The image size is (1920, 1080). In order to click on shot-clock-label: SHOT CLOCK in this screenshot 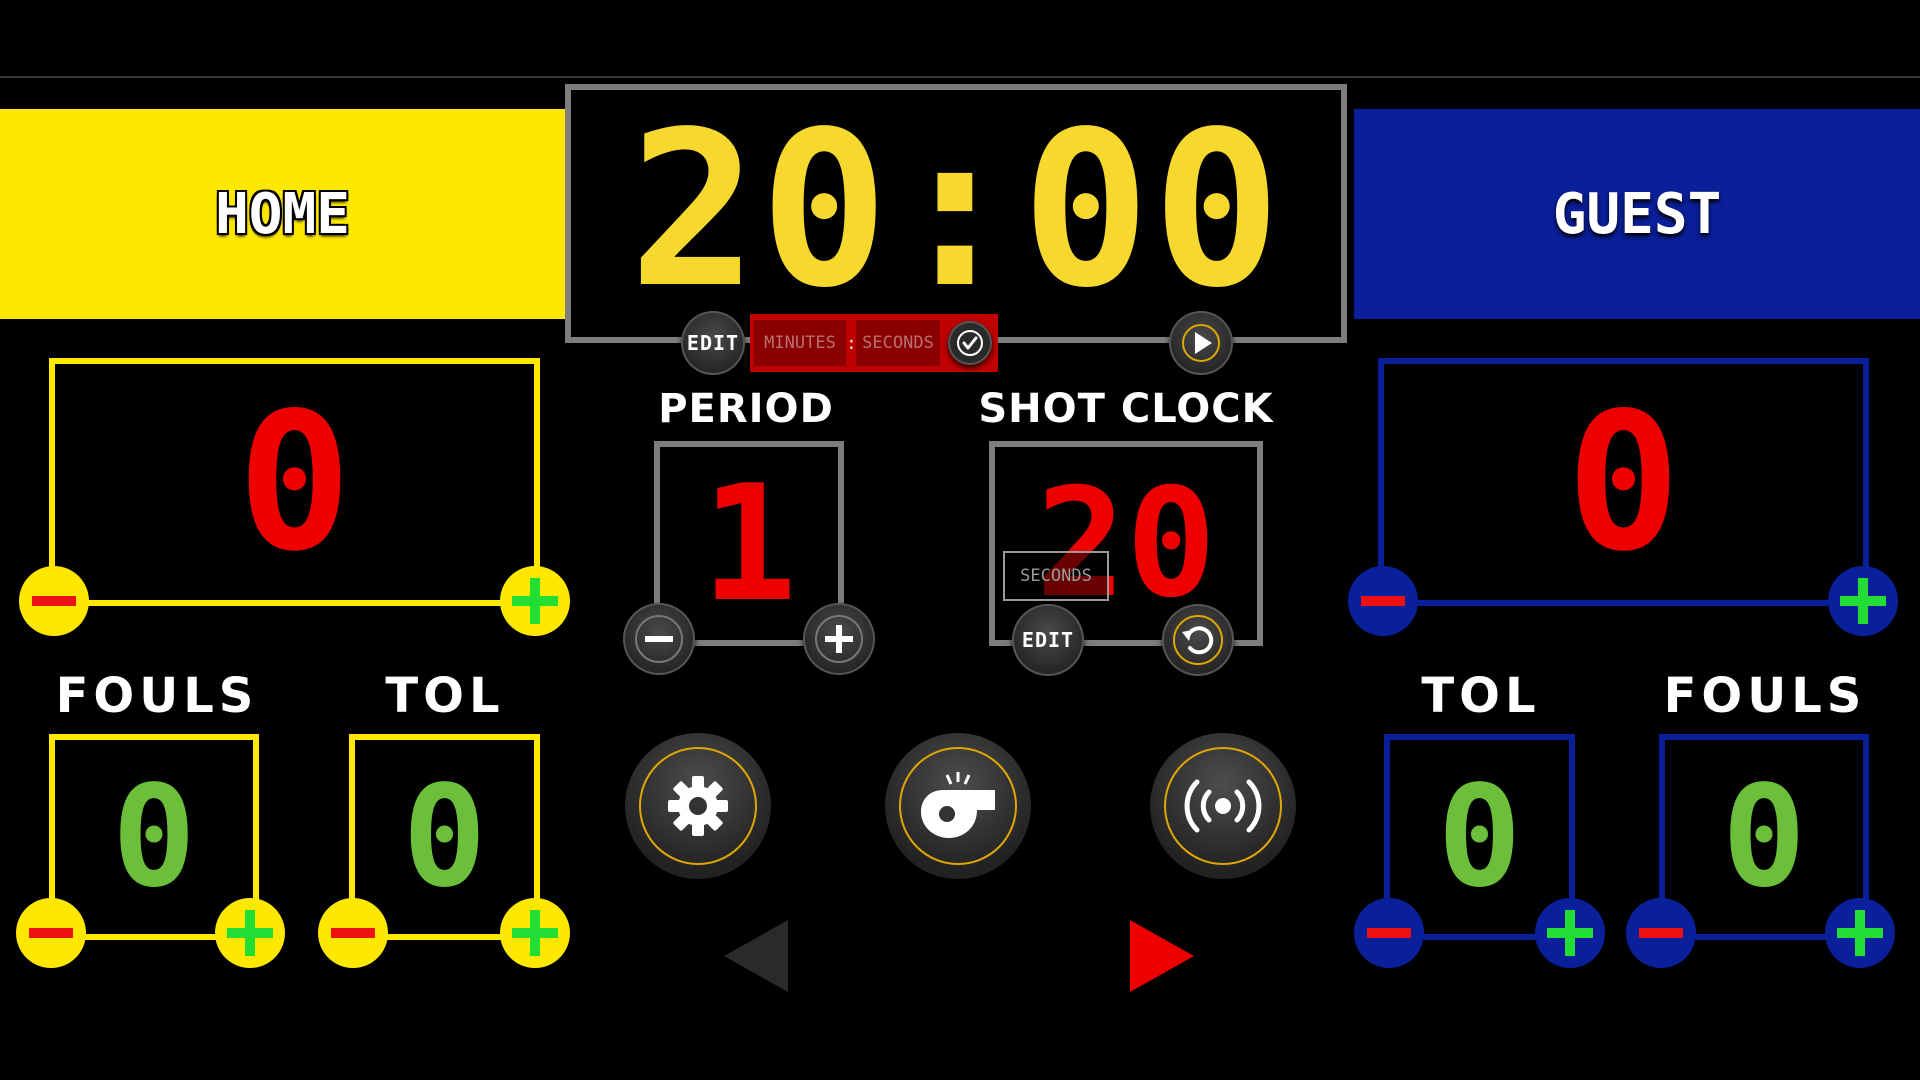, I will do `click(1126, 409)`.